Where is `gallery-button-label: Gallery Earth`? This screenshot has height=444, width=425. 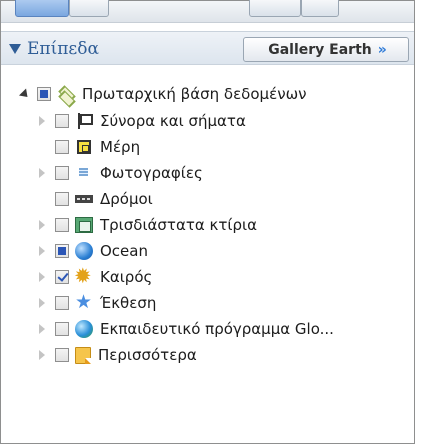
gallery-button-label: Gallery Earth is located at coordinates (320, 49).